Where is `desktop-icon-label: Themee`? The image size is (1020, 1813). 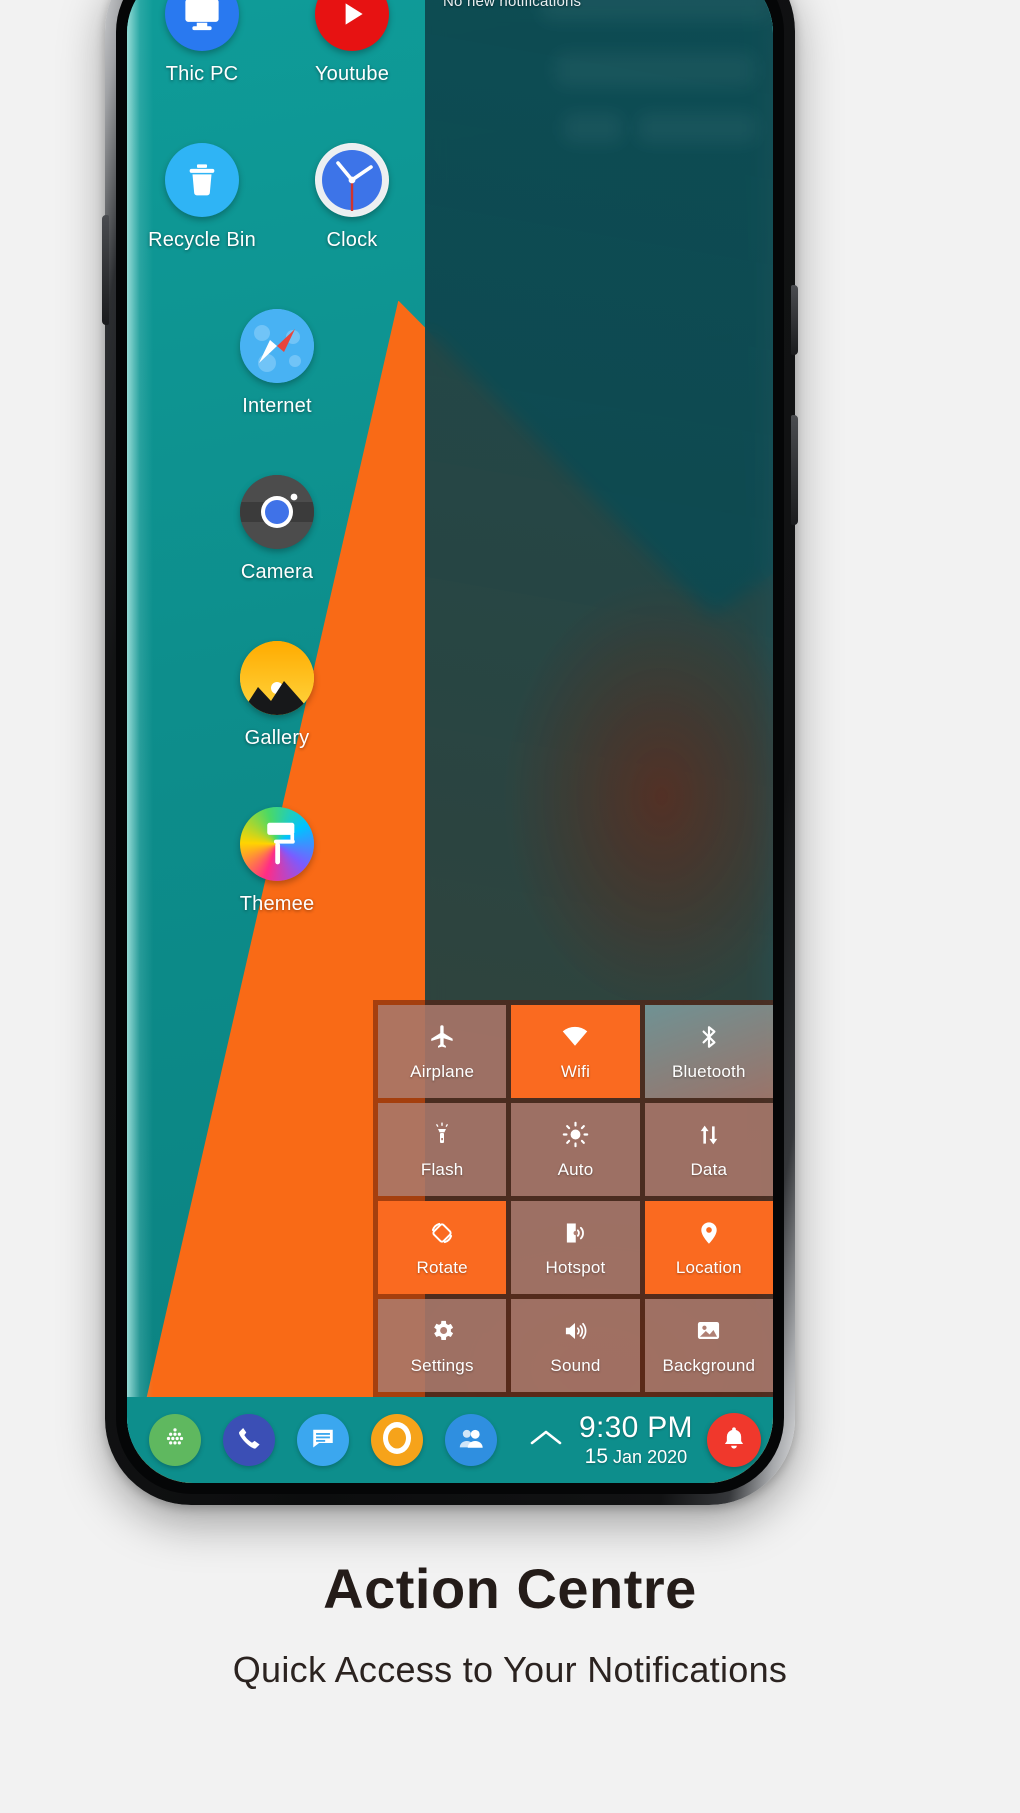 desktop-icon-label: Themee is located at coordinates (277, 904).